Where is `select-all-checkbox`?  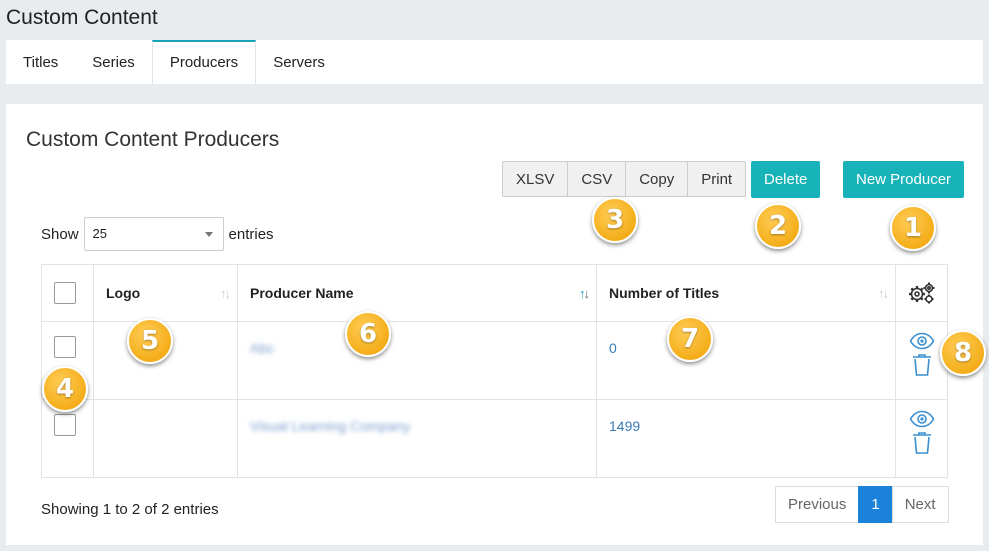
select-all-checkbox is located at coordinates (65, 293).